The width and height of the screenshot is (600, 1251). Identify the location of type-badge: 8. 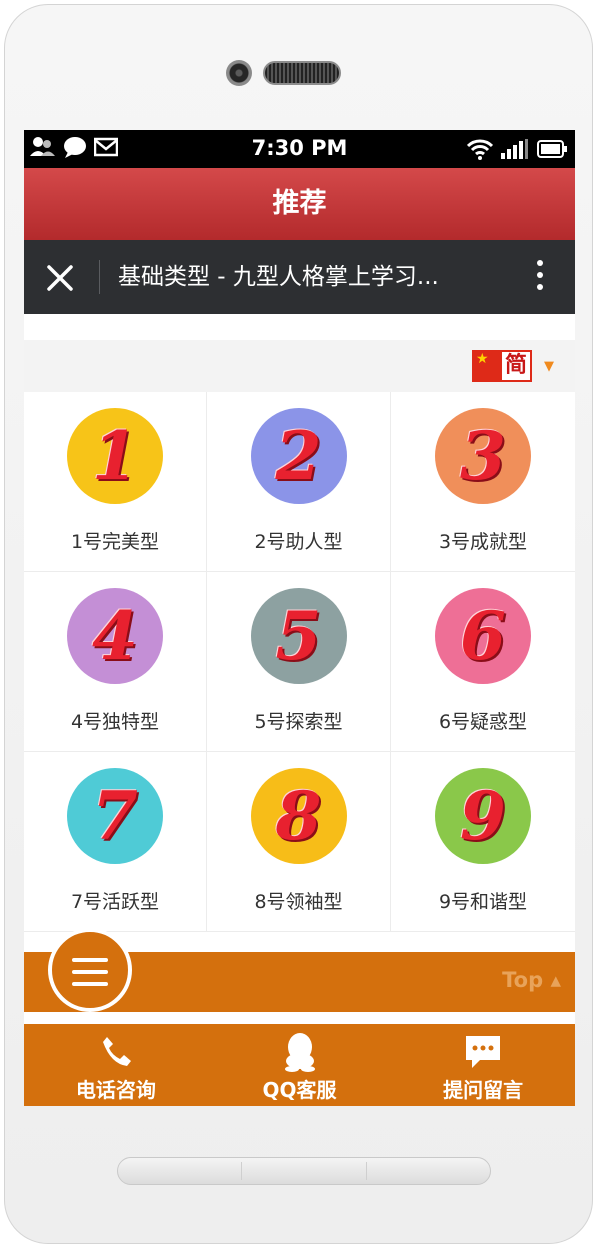
(298, 816).